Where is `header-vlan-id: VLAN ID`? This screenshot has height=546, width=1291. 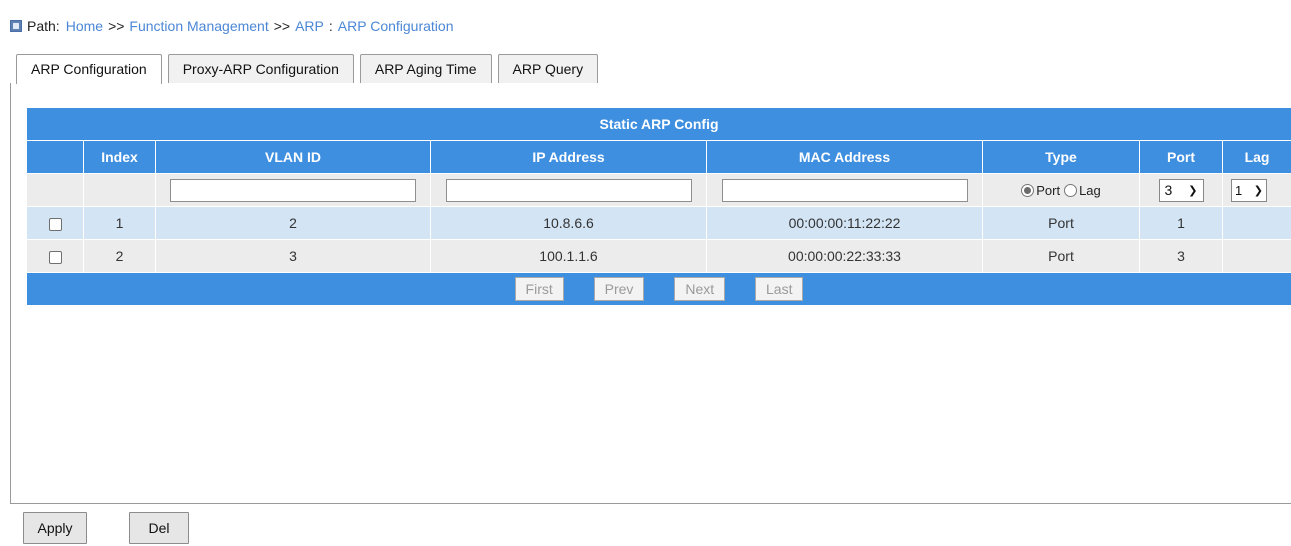
header-vlan-id: VLAN ID is located at coordinates (293, 157).